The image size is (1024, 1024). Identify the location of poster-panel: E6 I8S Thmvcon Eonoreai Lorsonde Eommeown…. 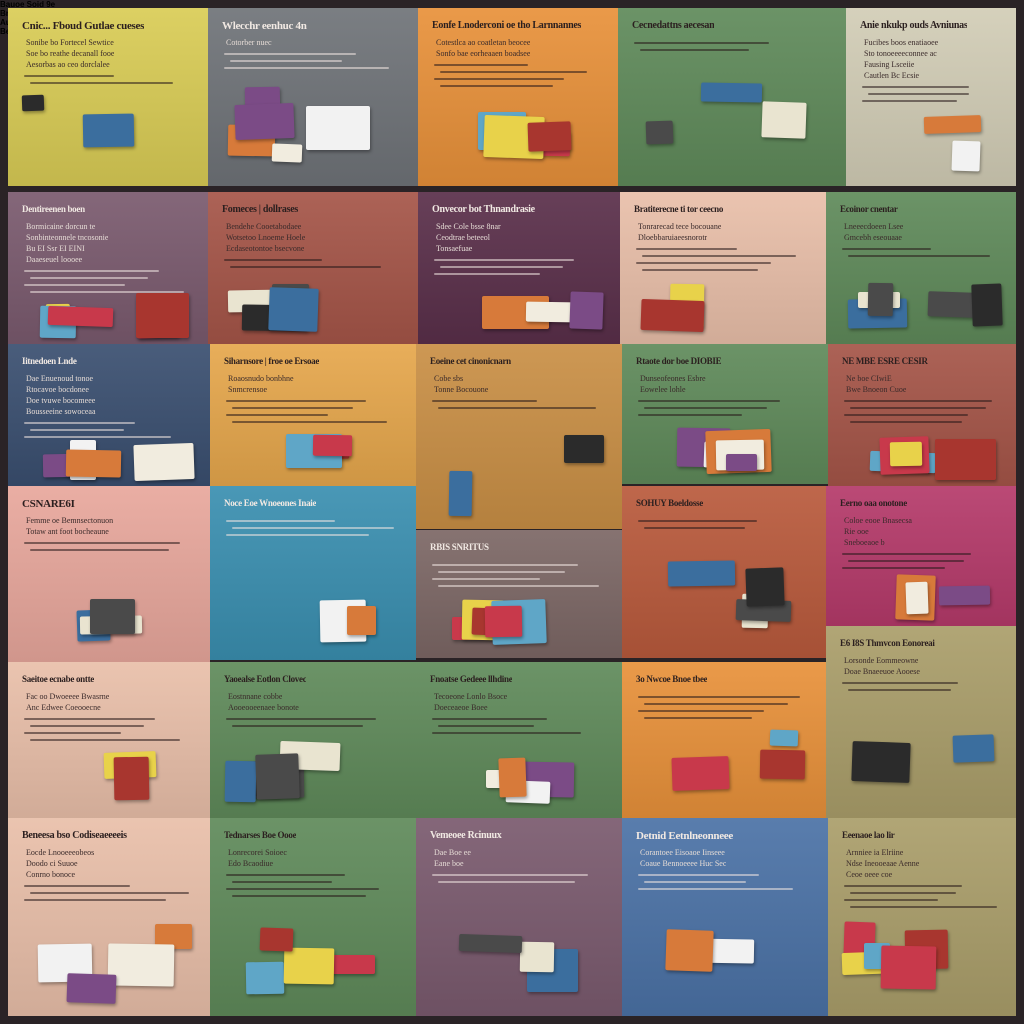
(921, 722).